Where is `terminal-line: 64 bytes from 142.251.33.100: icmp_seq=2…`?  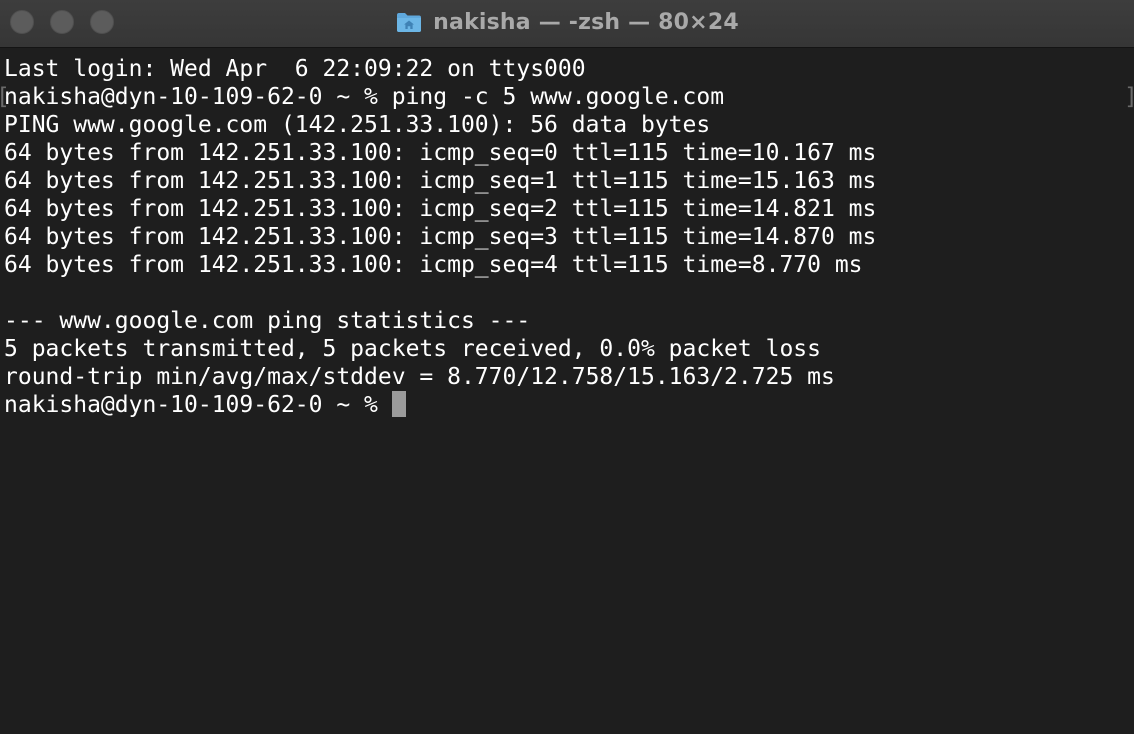
terminal-line: 64 bytes from 142.251.33.100: icmp_seq=2… is located at coordinates (440, 209).